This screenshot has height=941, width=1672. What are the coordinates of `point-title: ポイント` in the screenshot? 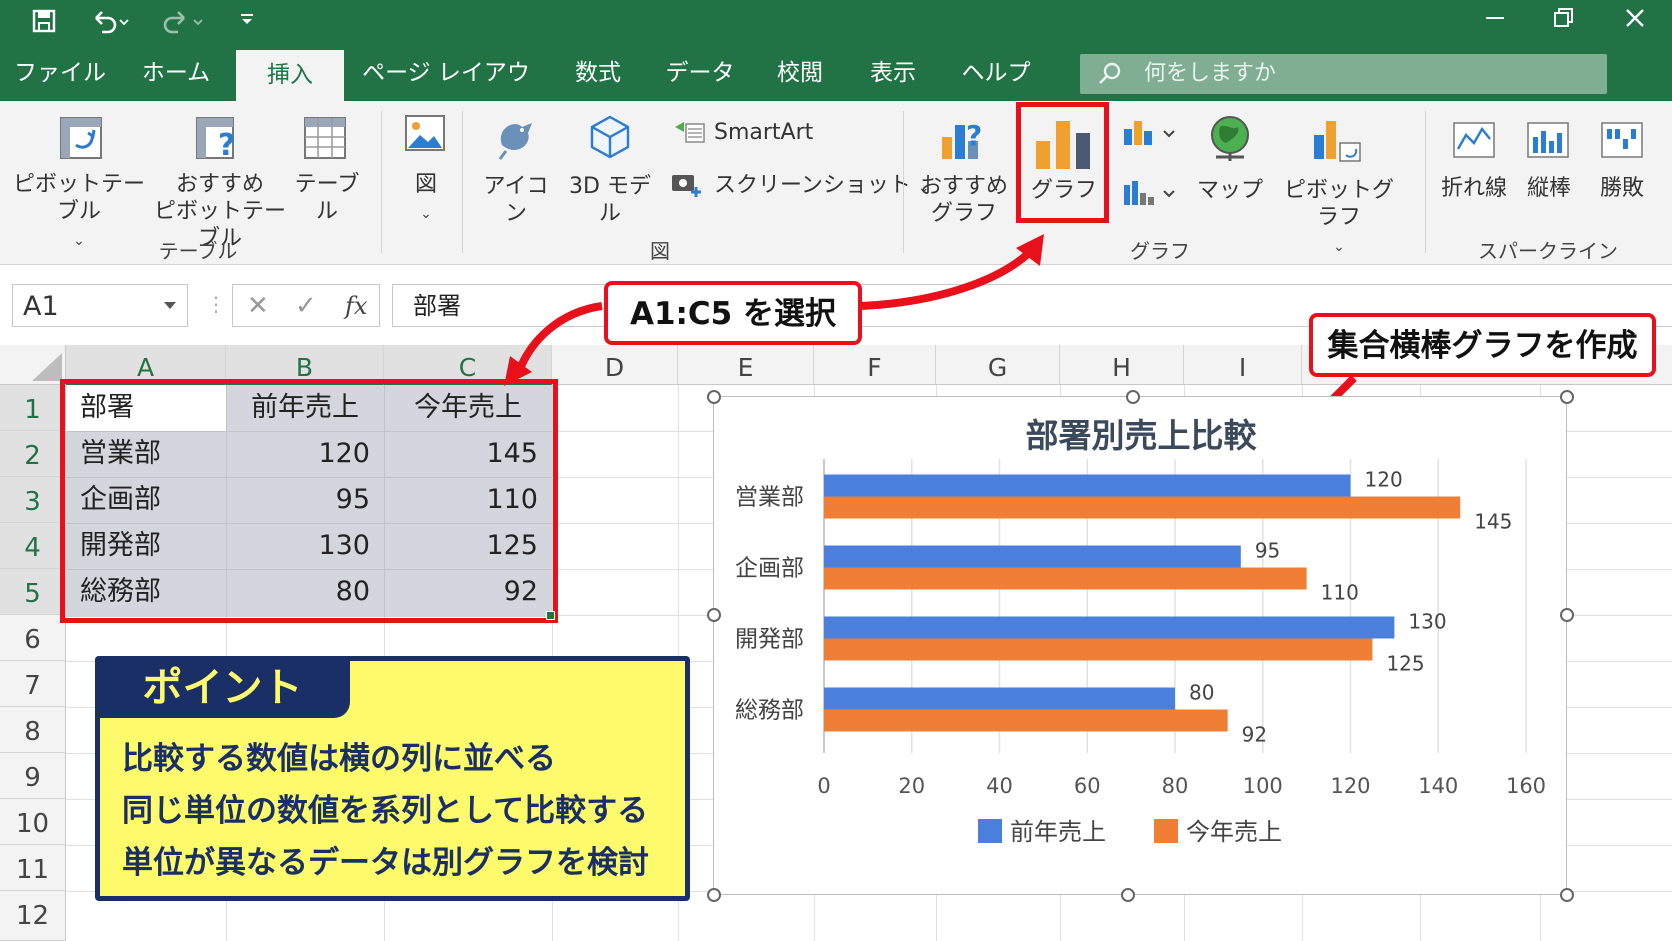 It's located at (222, 688).